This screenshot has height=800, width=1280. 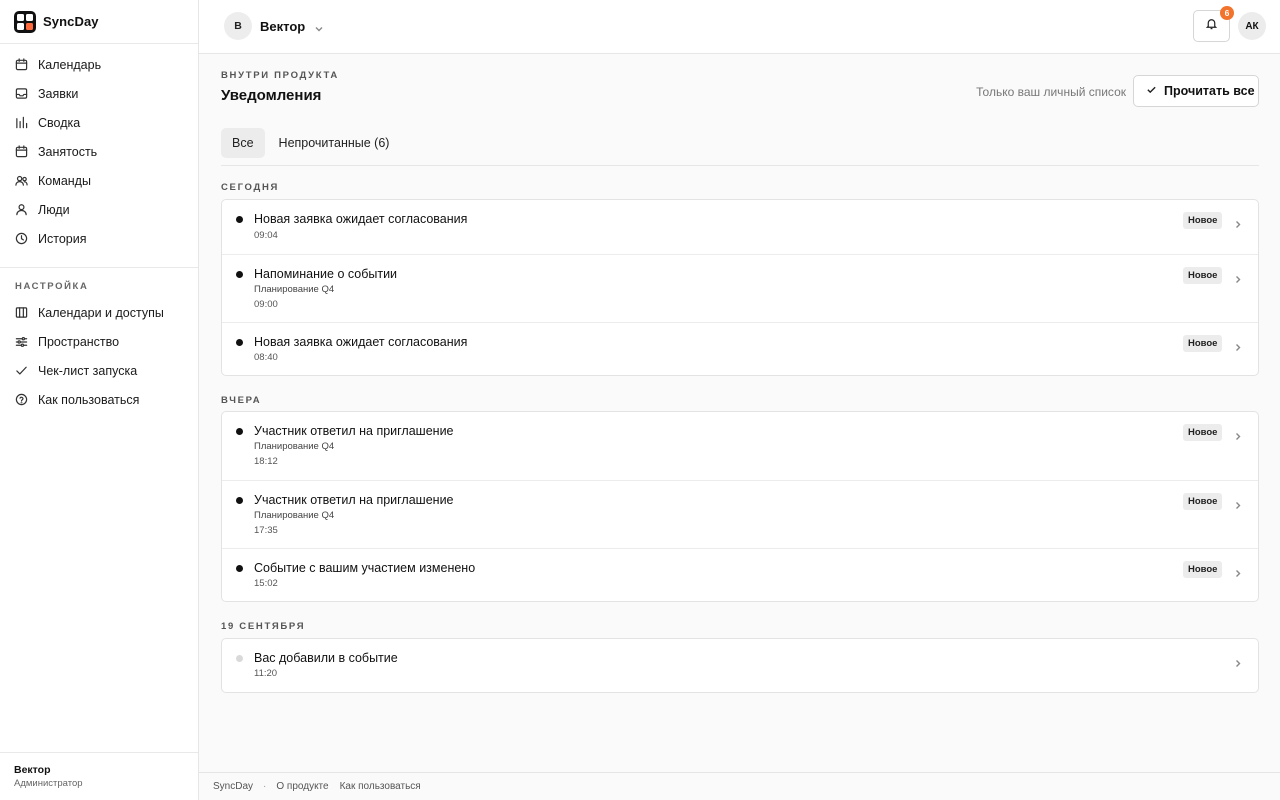 I want to click on sidebar-item-calendars-access: Календари и доступы, so click(x=99, y=312).